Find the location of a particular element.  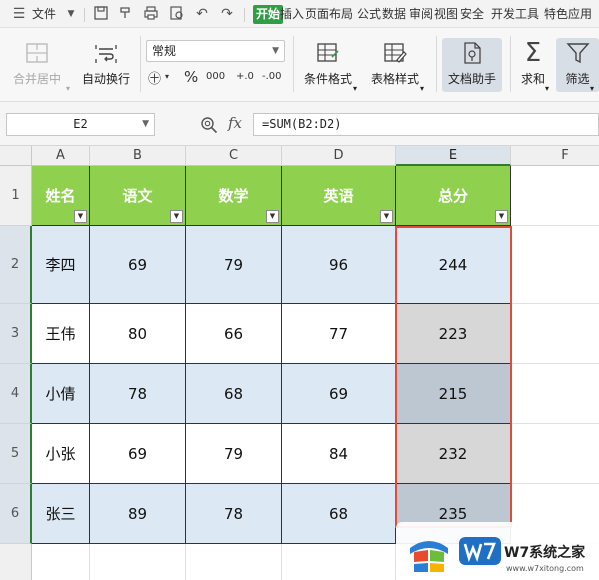

row-header-5: 5 is located at coordinates (16, 454).